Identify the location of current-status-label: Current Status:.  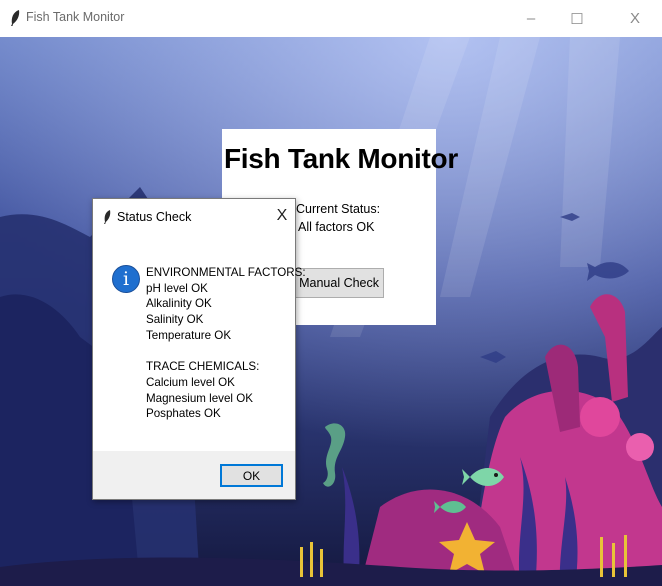
(338, 209).